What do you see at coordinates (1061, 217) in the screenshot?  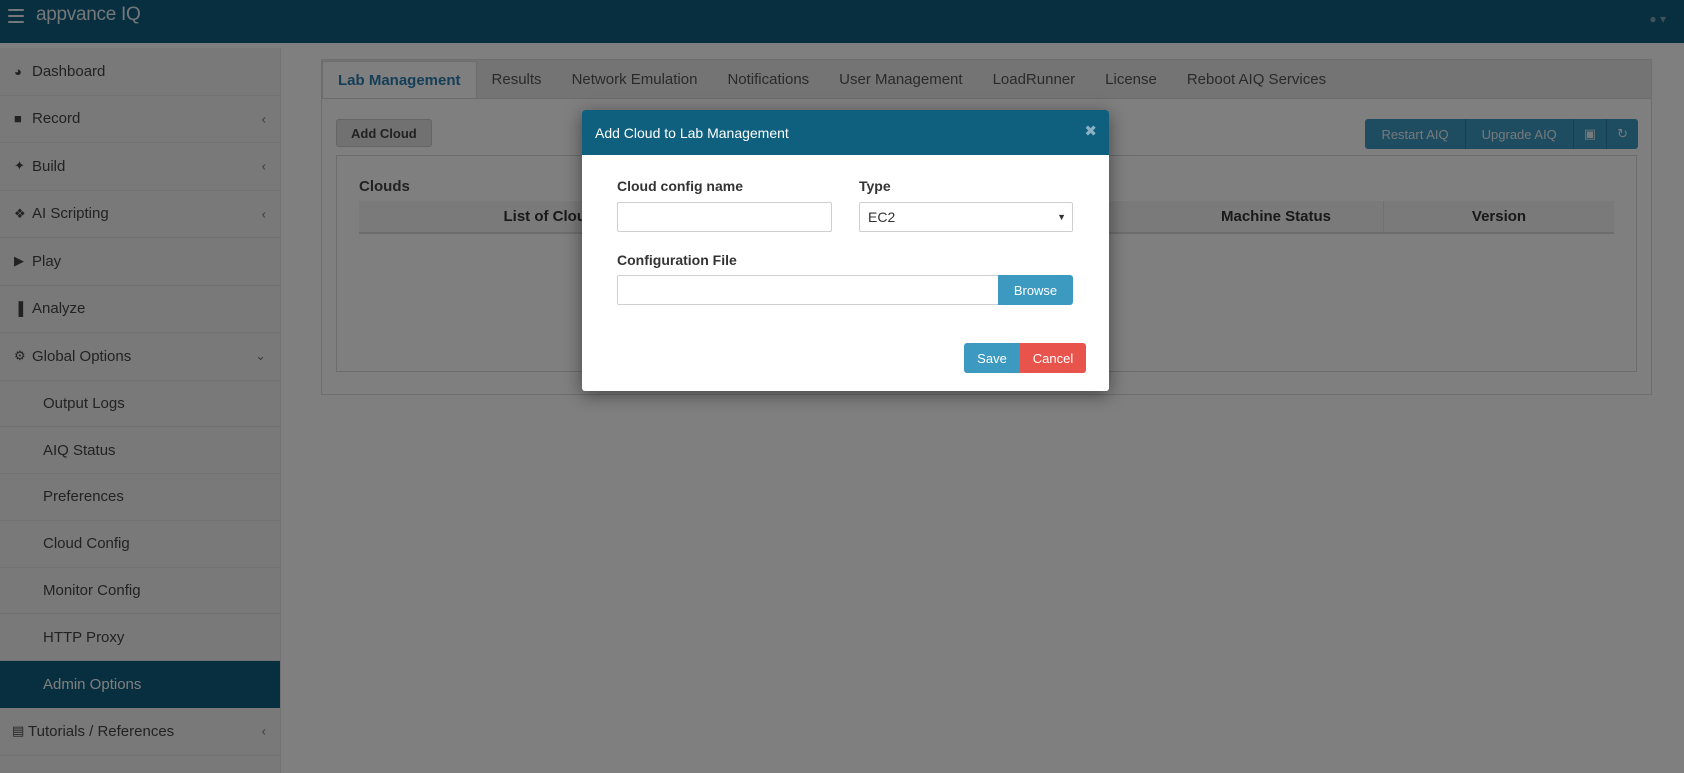 I see `caret-down-icon: ▼` at bounding box center [1061, 217].